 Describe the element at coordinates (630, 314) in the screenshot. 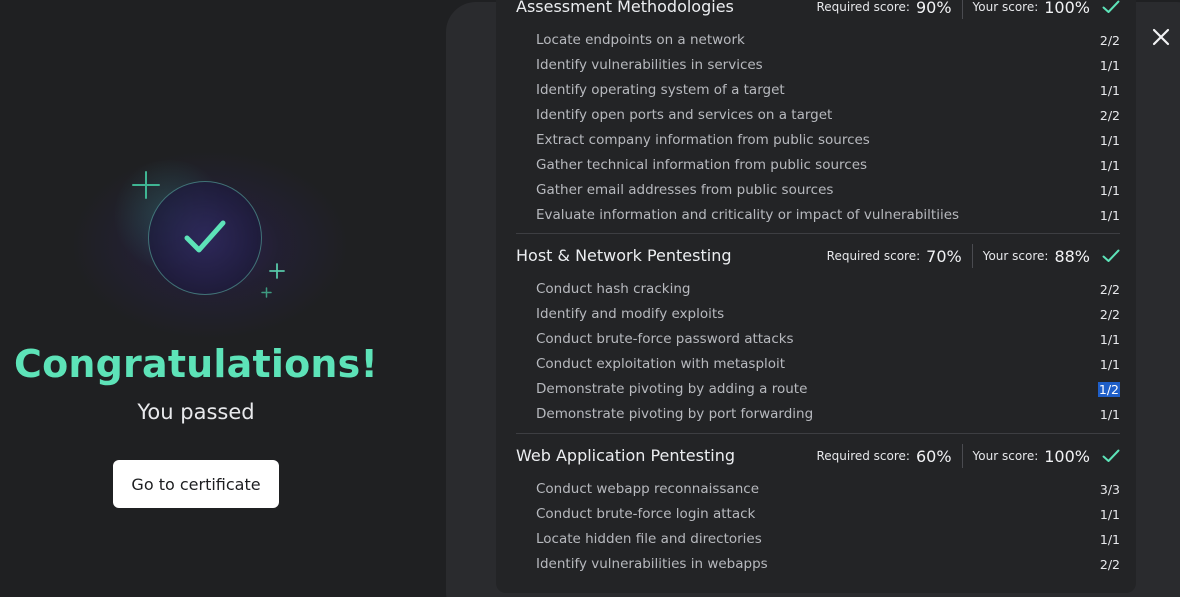

I see `skill-label: Identify and modify exploits` at that location.